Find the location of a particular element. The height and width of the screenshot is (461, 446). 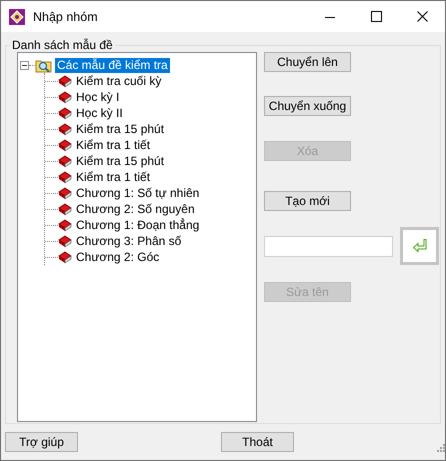

maximize-icon is located at coordinates (376, 16).